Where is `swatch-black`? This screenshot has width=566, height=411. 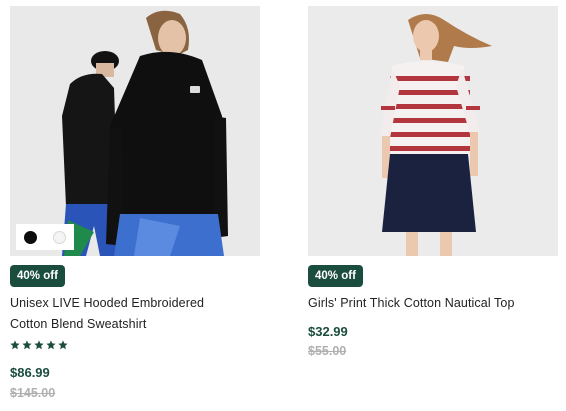
swatch-black is located at coordinates (30, 237).